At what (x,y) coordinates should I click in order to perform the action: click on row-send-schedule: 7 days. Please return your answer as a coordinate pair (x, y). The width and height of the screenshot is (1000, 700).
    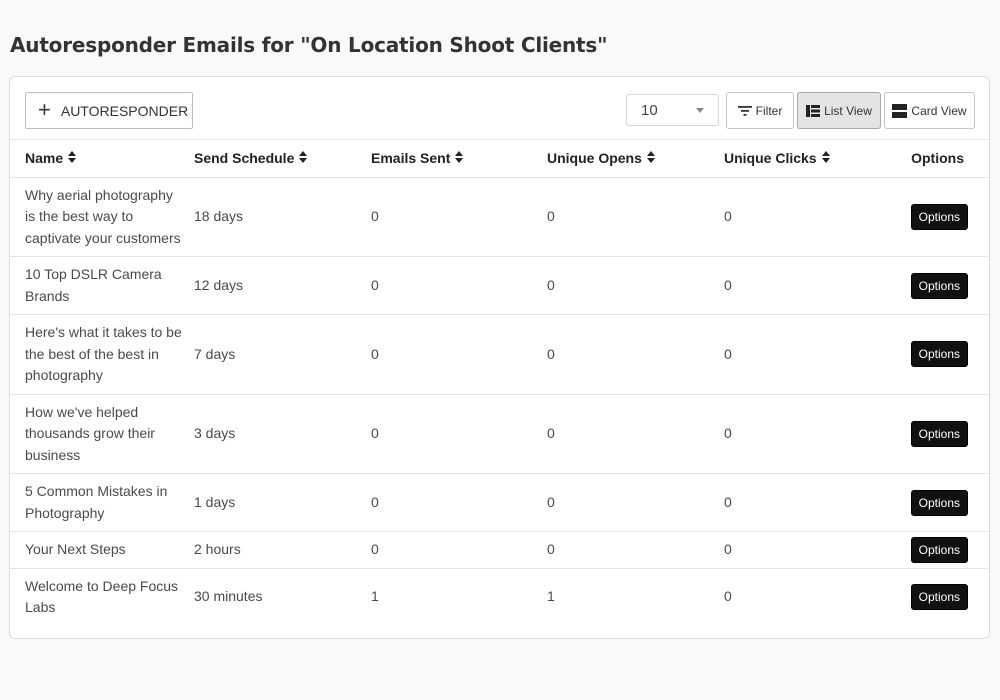
    Looking at the image, I should click on (282, 354).